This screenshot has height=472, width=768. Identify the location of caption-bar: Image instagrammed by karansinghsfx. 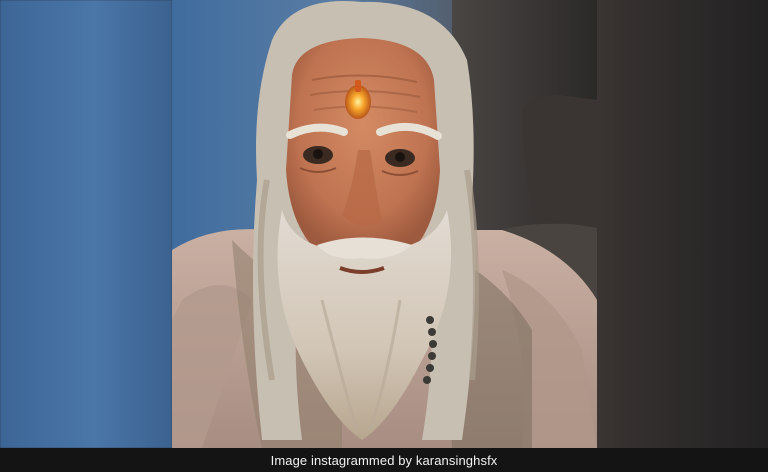
(384, 460).